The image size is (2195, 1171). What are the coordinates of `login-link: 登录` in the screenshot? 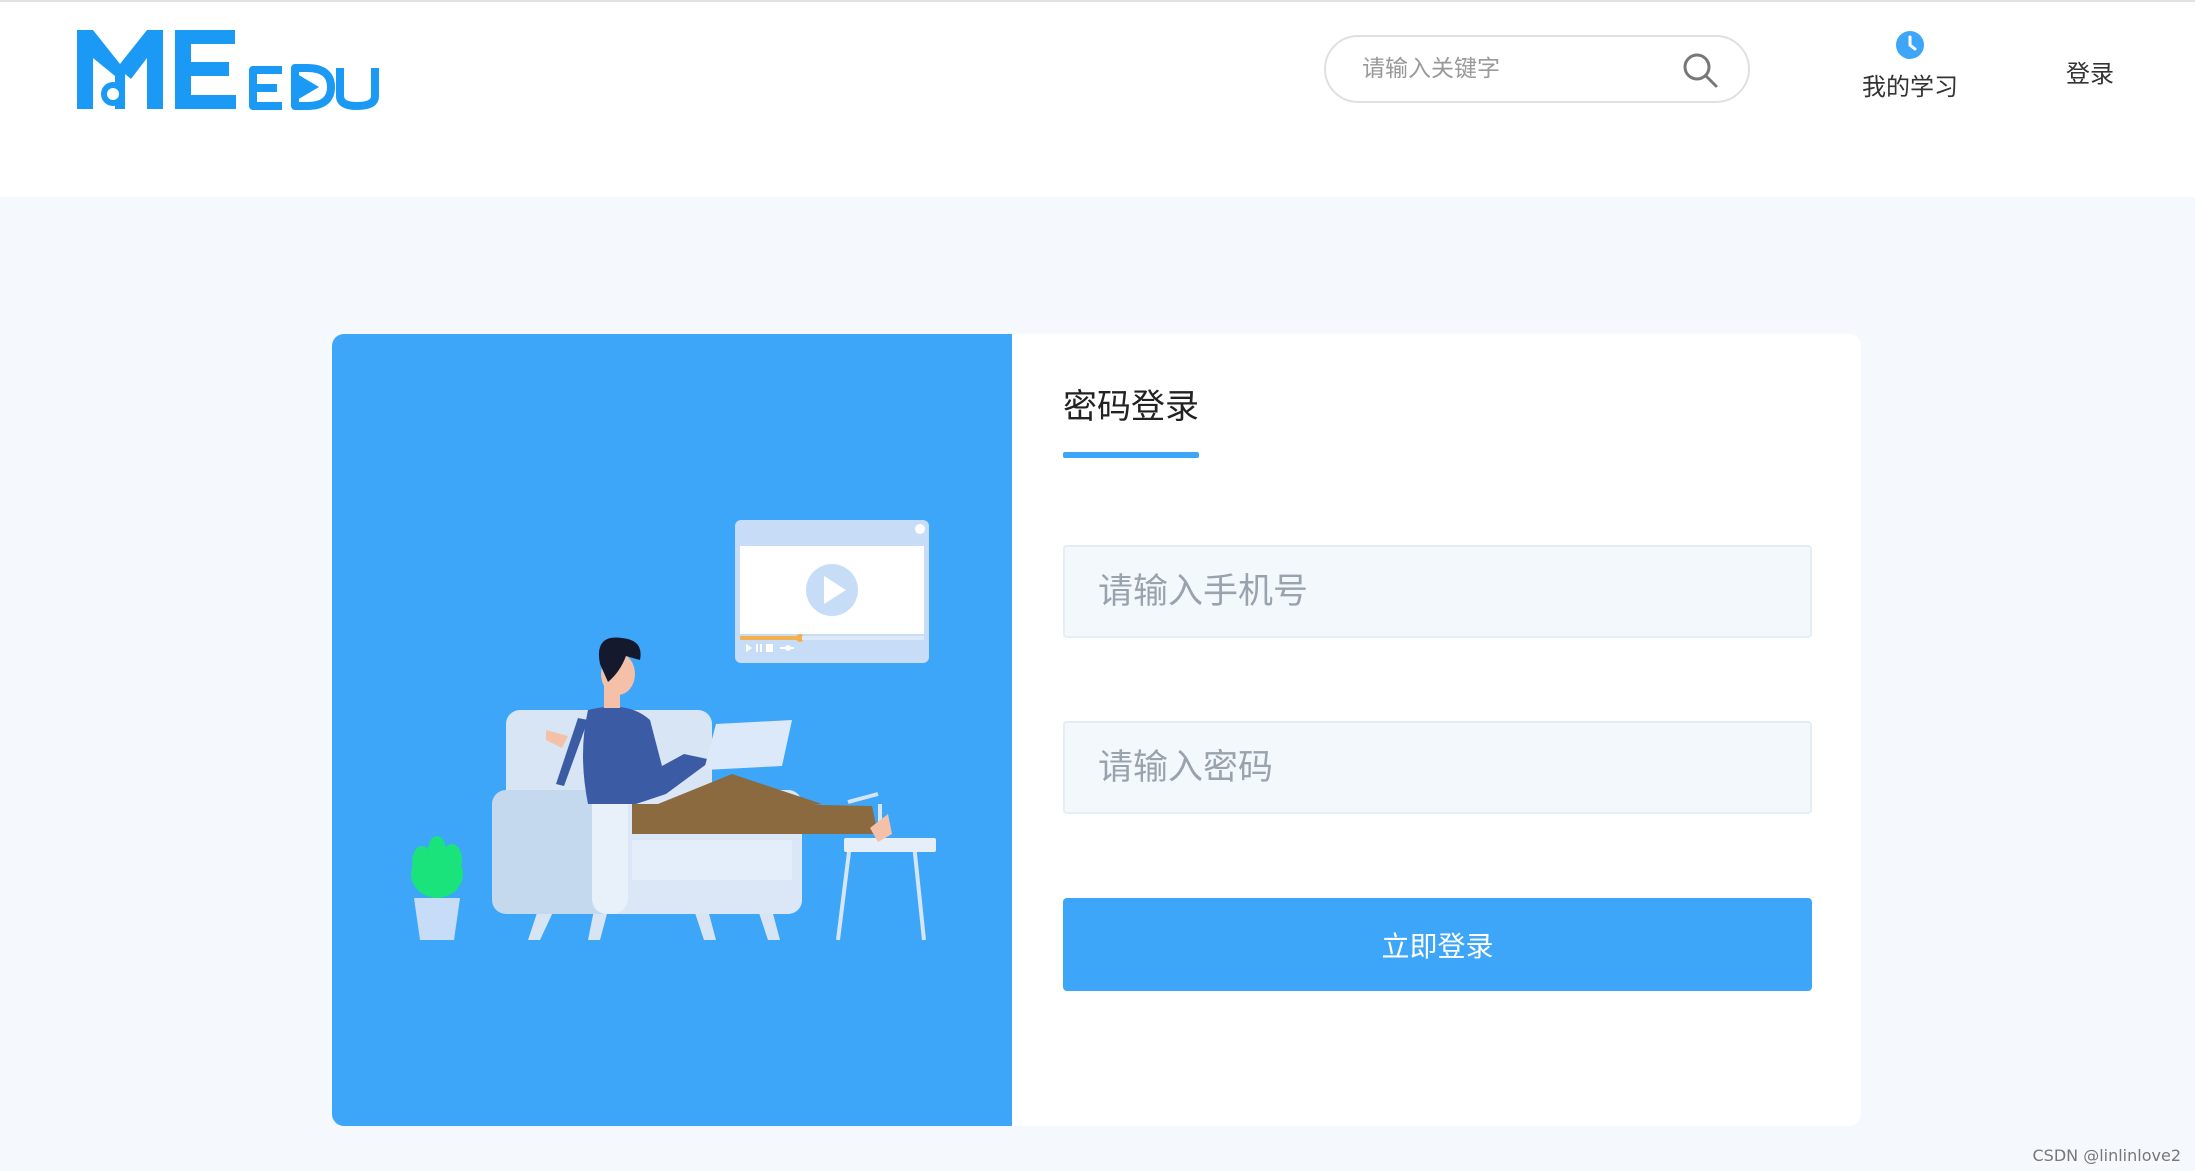 It's located at (2090, 71).